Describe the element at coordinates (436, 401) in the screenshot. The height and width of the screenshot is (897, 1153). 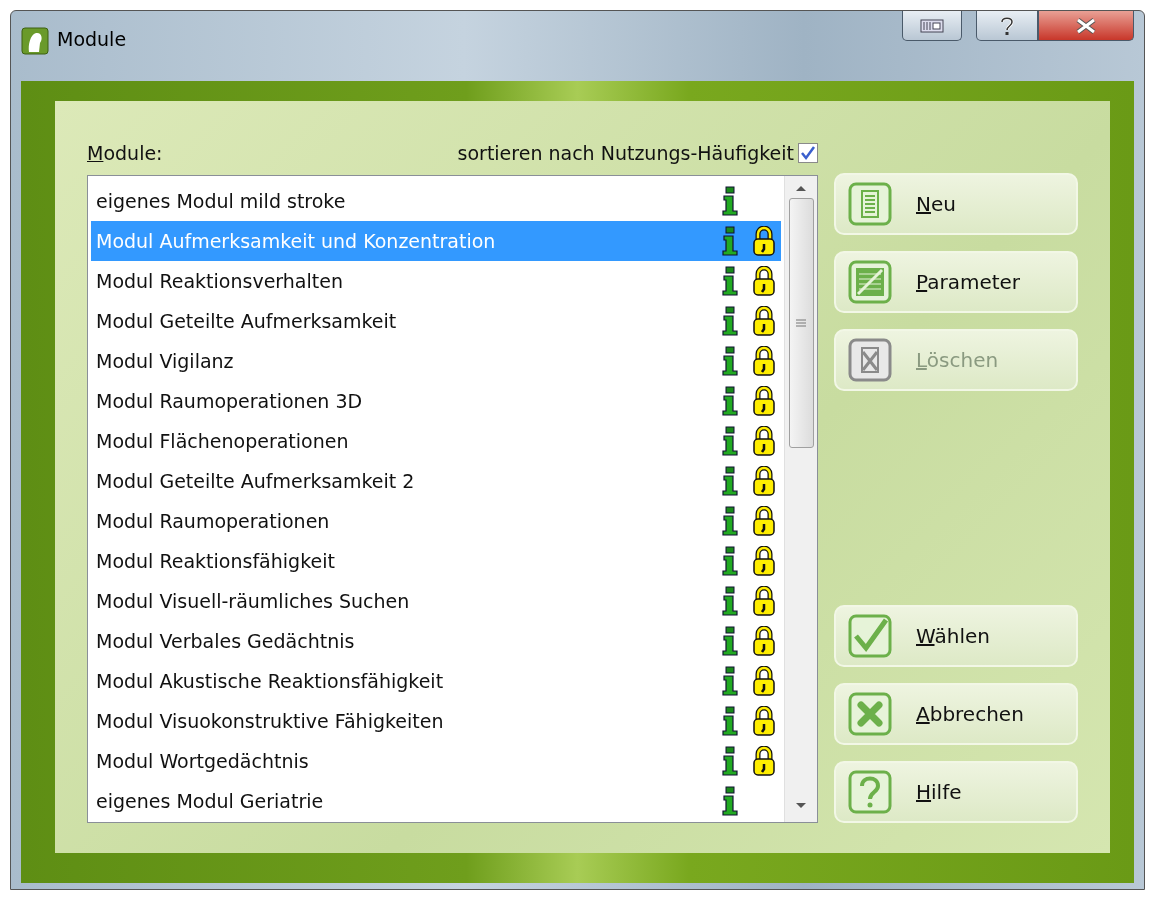
I see `module-row: Modul Raumoperationen 3D` at that location.